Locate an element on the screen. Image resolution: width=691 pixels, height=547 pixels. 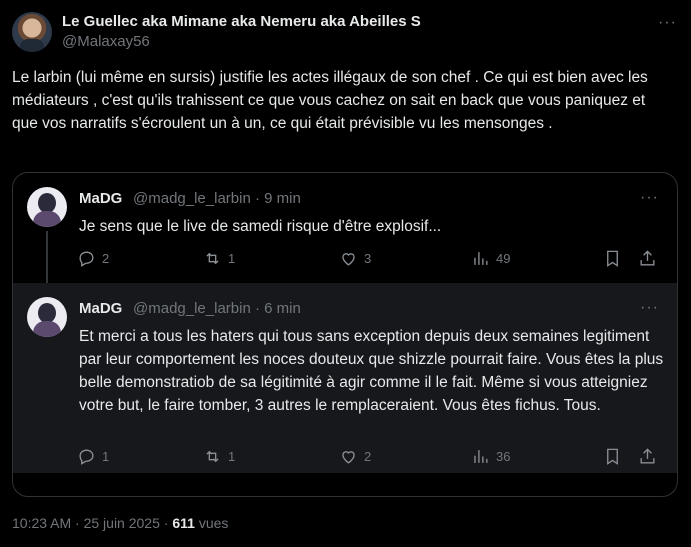
views-count: 49 is located at coordinates (503, 258).